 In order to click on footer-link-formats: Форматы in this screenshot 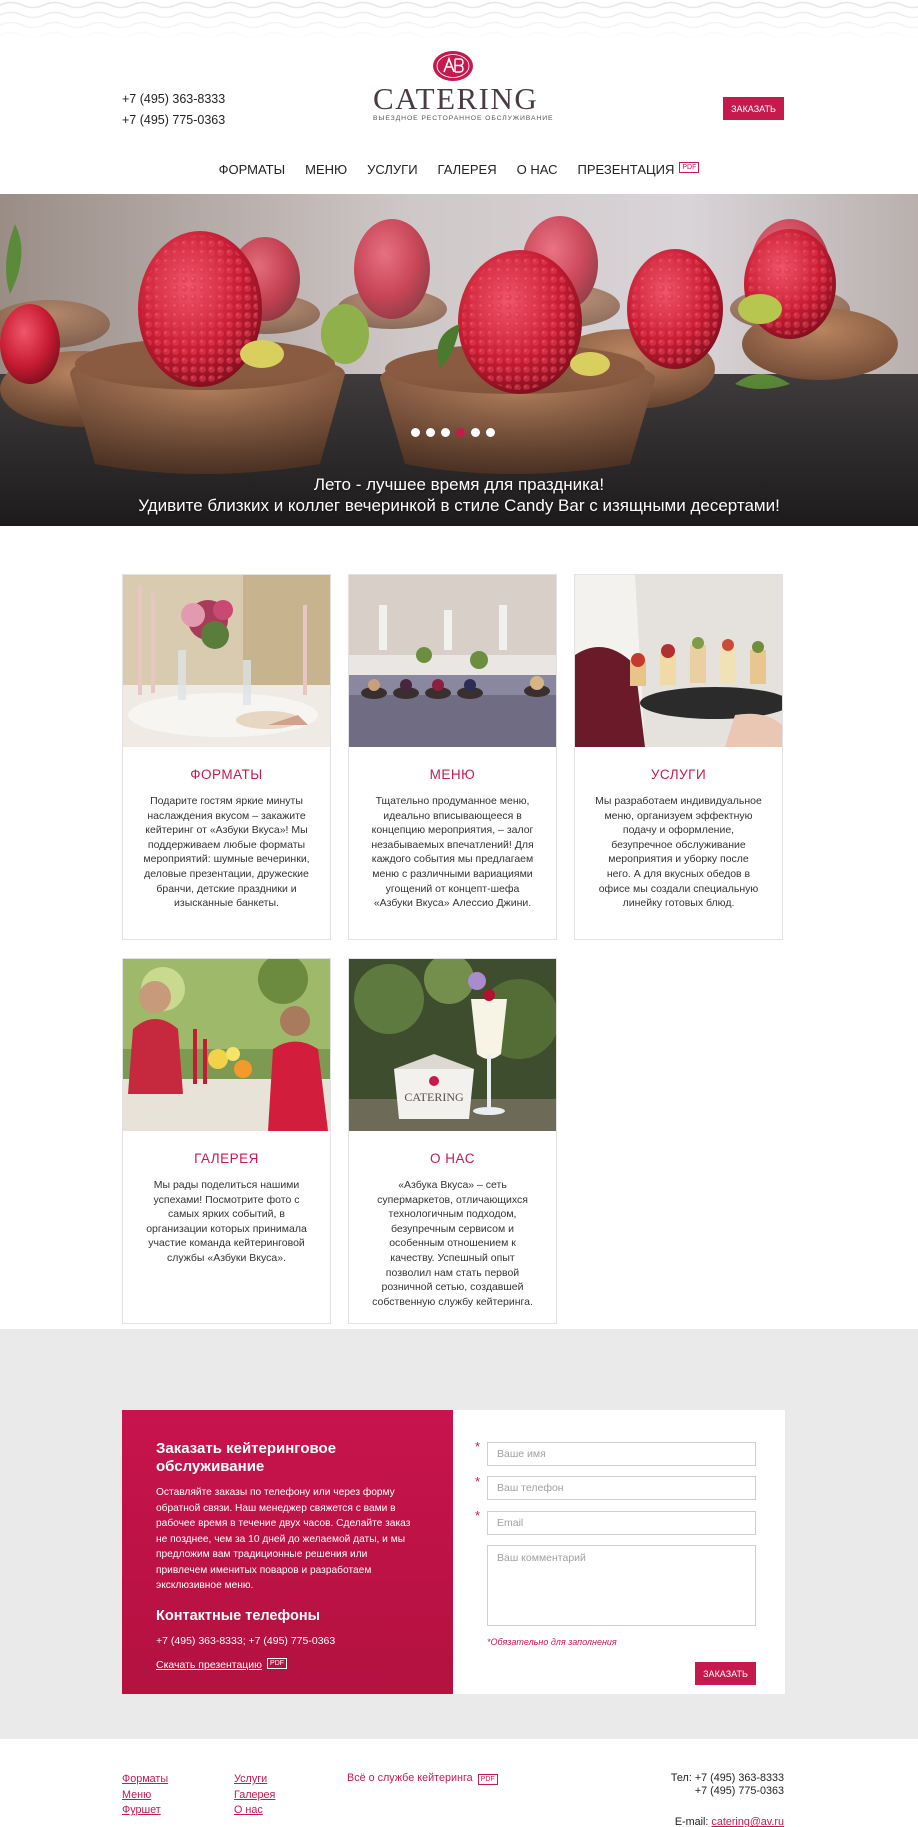, I will do `click(145, 1780)`.